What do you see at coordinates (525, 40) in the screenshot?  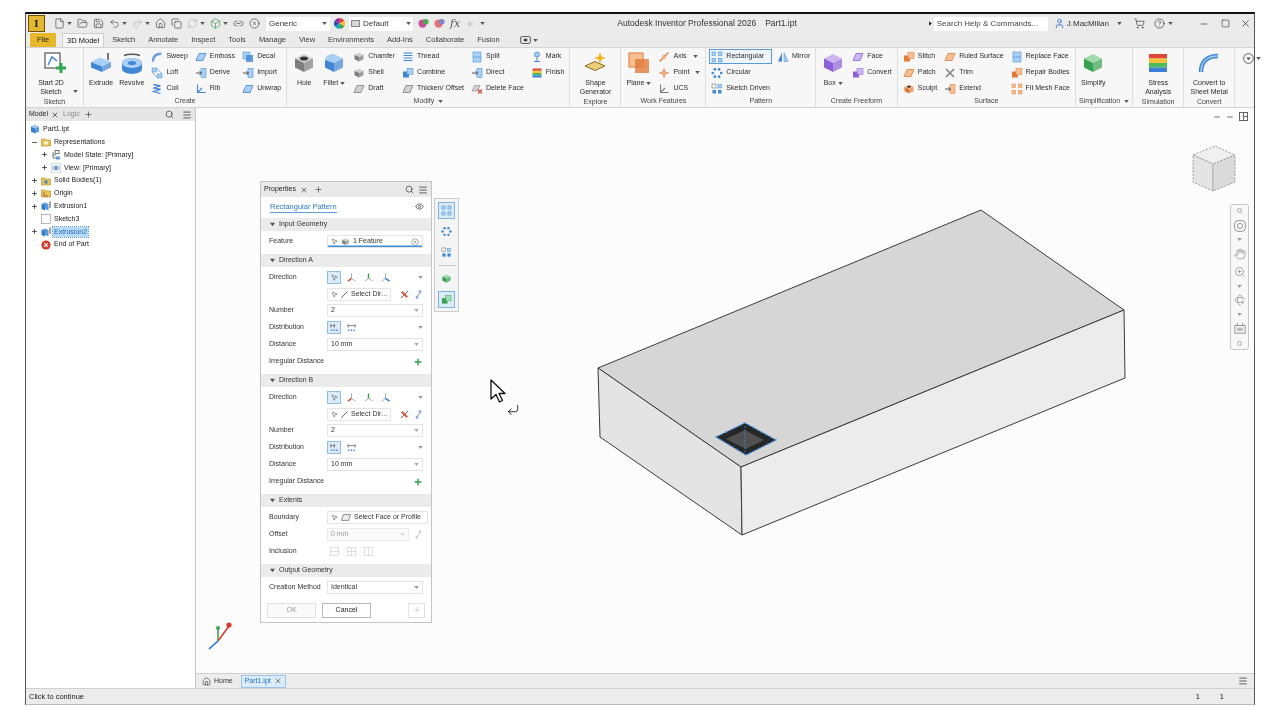 I see `rounded-rectangle-icon` at bounding box center [525, 40].